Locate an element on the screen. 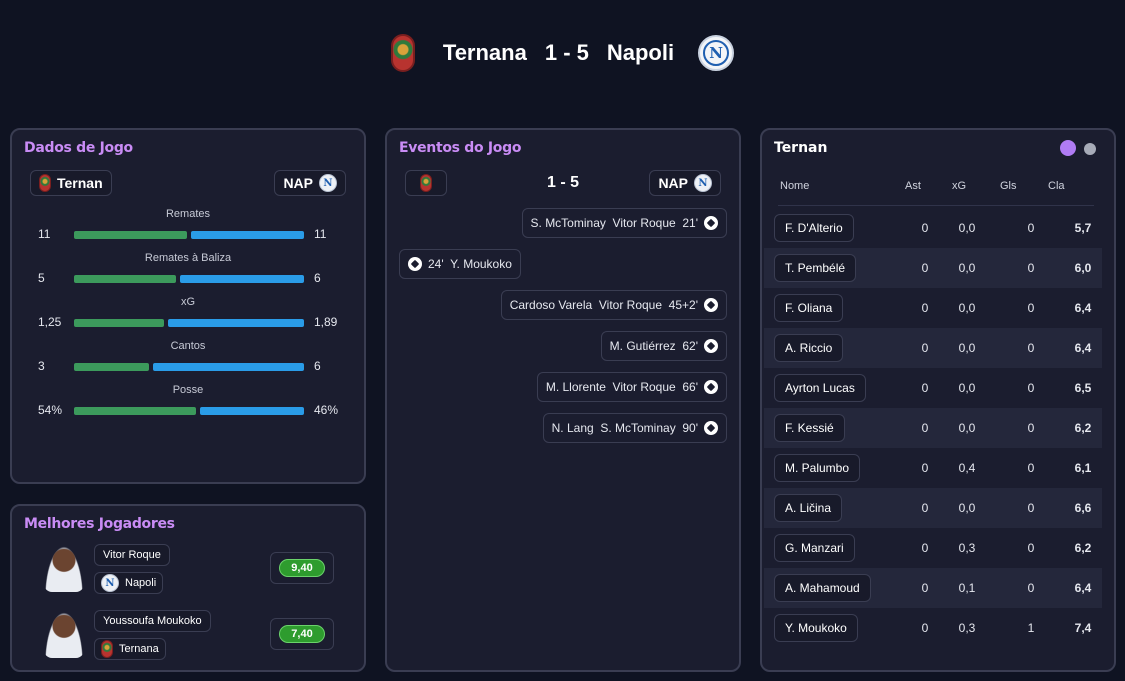 Image resolution: width=1125 pixels, height=681 pixels. home-team-pill: Ternan is located at coordinates (71, 183).